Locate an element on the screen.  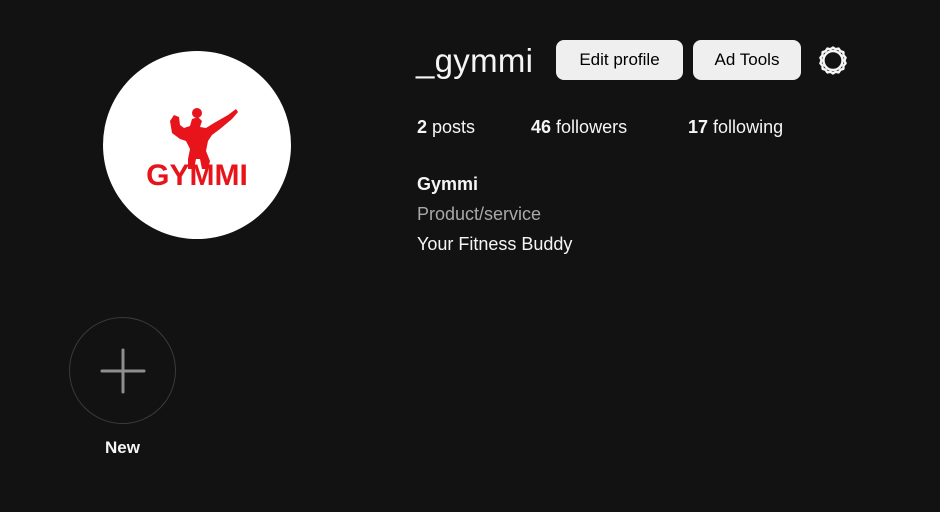
new-highlight-button is located at coordinates (122, 370).